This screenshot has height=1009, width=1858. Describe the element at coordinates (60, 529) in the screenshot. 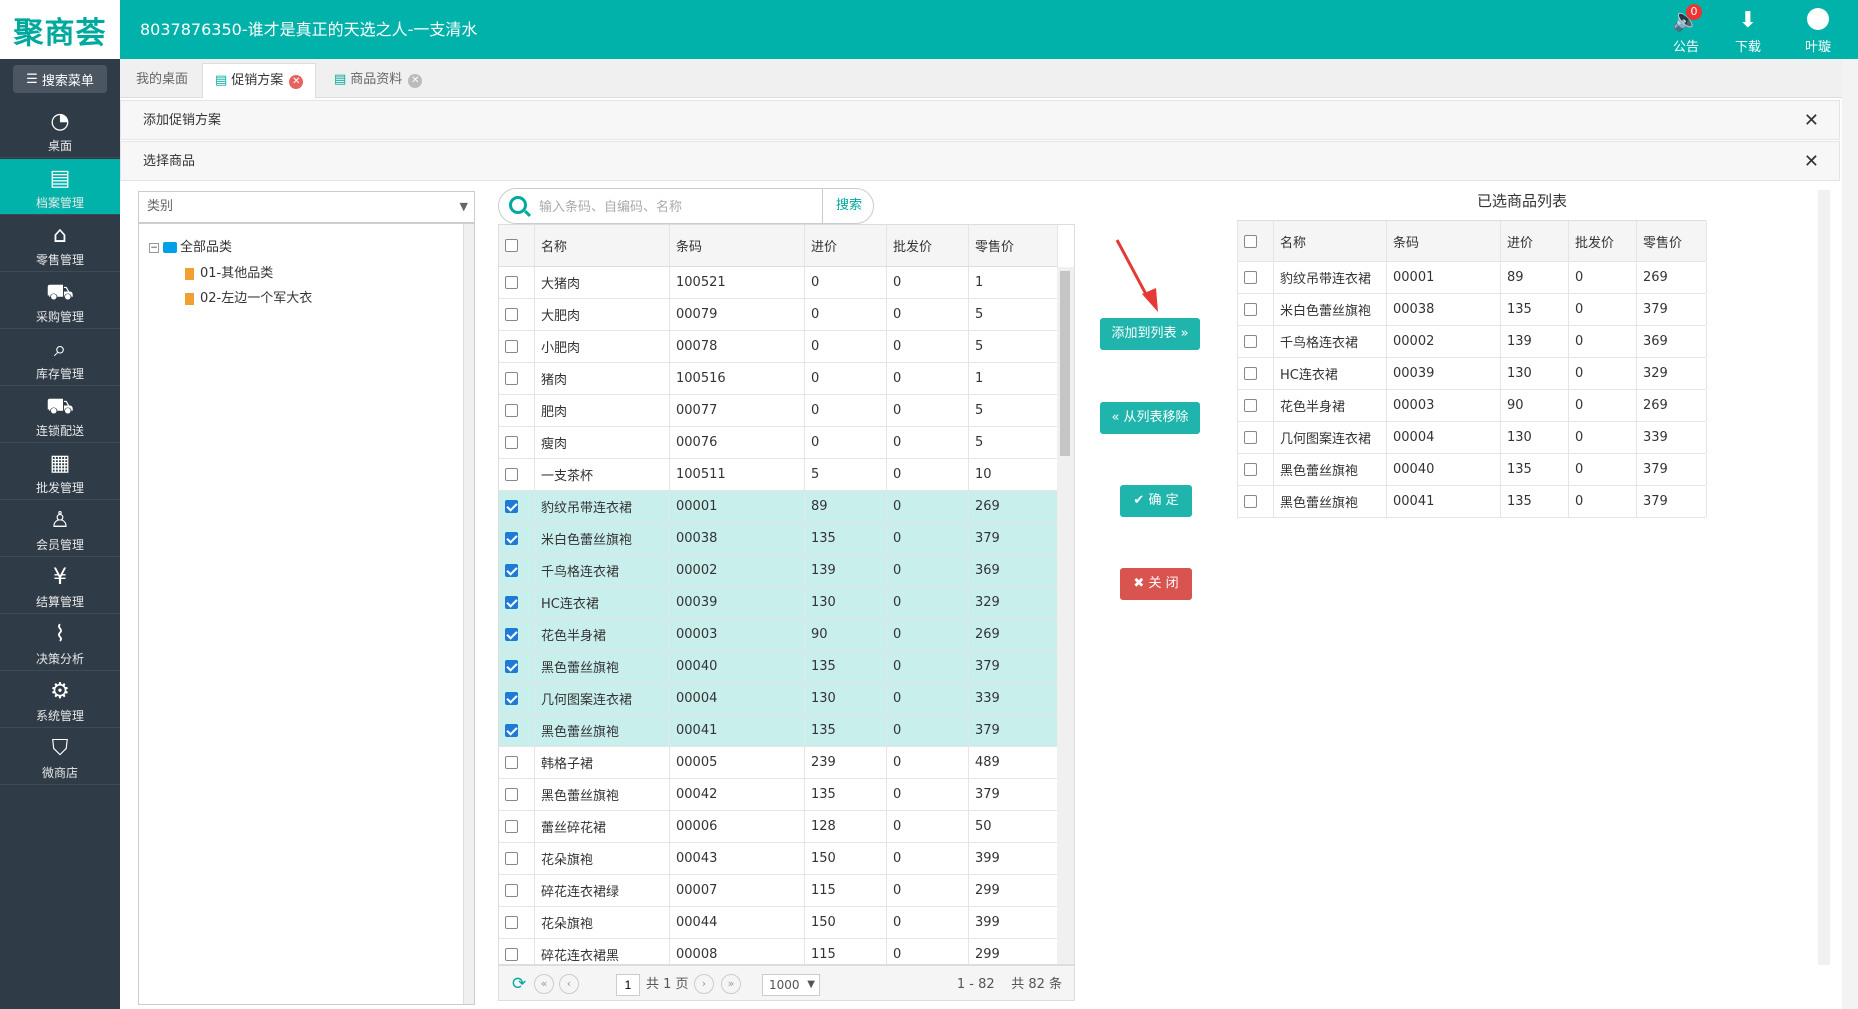

I see `sidebar-item-member: ♙ 会员管理` at that location.